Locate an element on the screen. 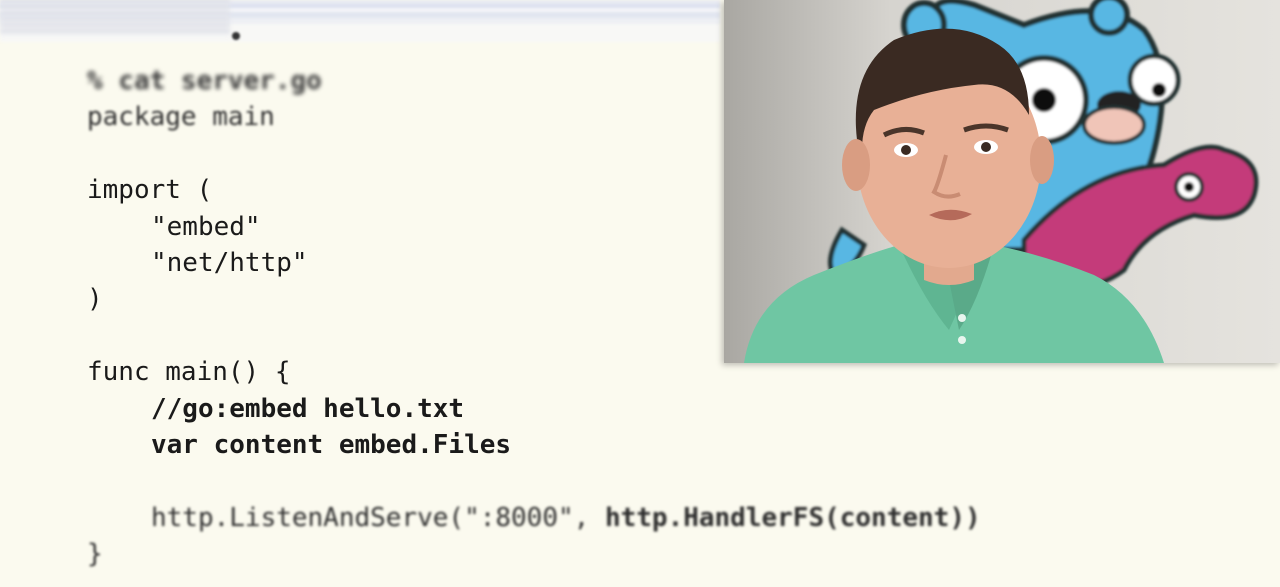 This screenshot has height=587, width=1280. cursor-icon is located at coordinates (236, 36).